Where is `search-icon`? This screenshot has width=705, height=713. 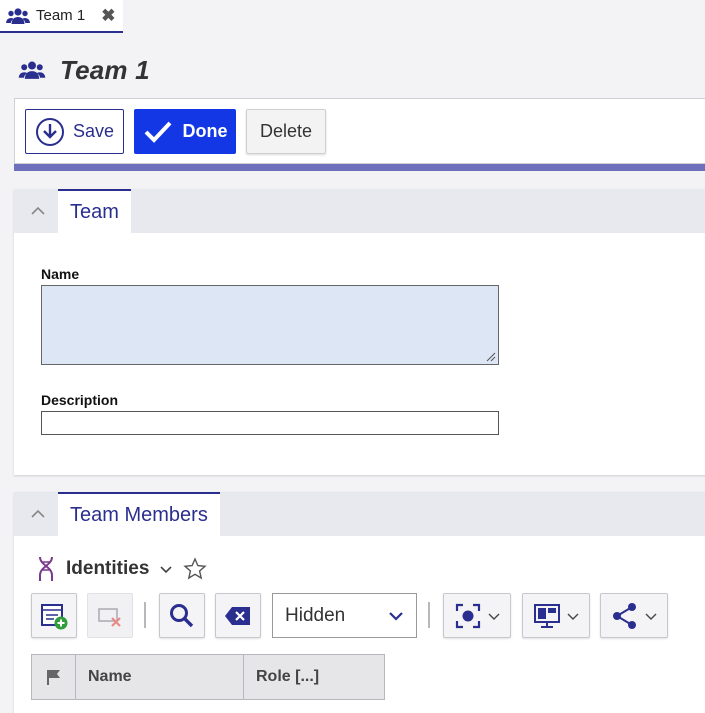
search-icon is located at coordinates (182, 615).